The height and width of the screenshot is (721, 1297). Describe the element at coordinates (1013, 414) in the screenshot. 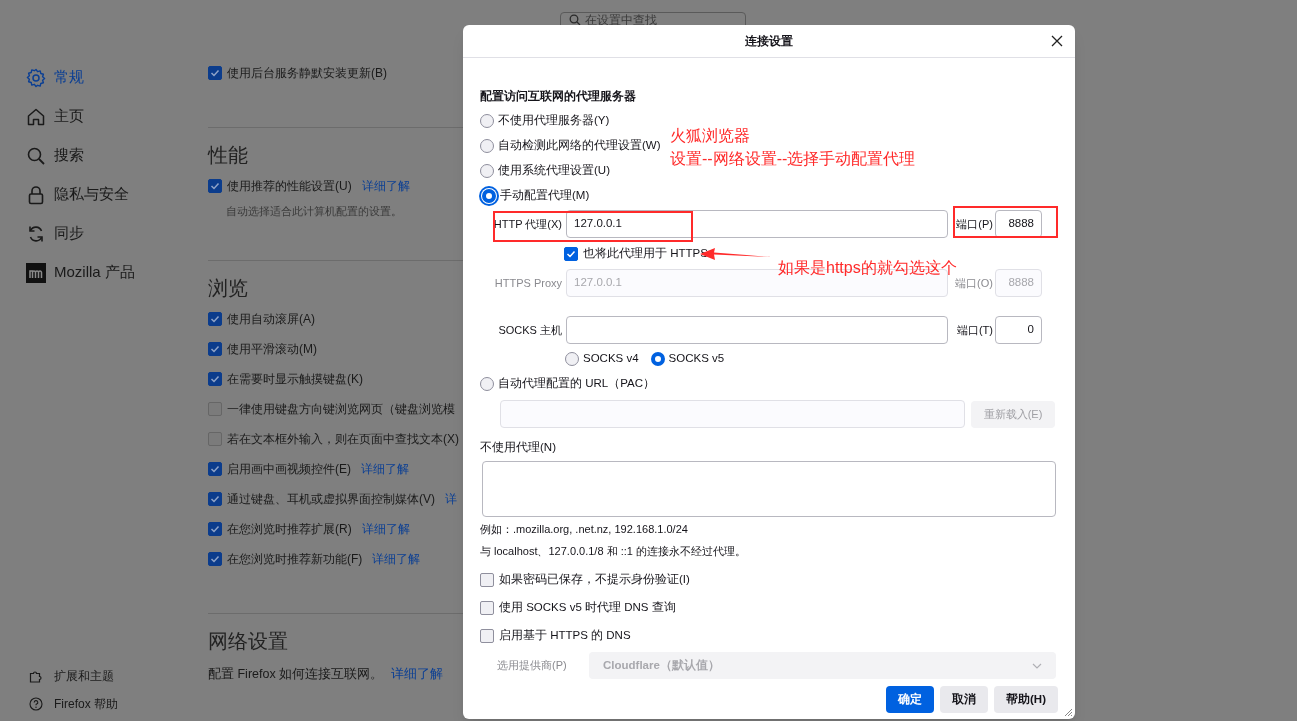

I see `reload-button: 重新载入(E)` at that location.